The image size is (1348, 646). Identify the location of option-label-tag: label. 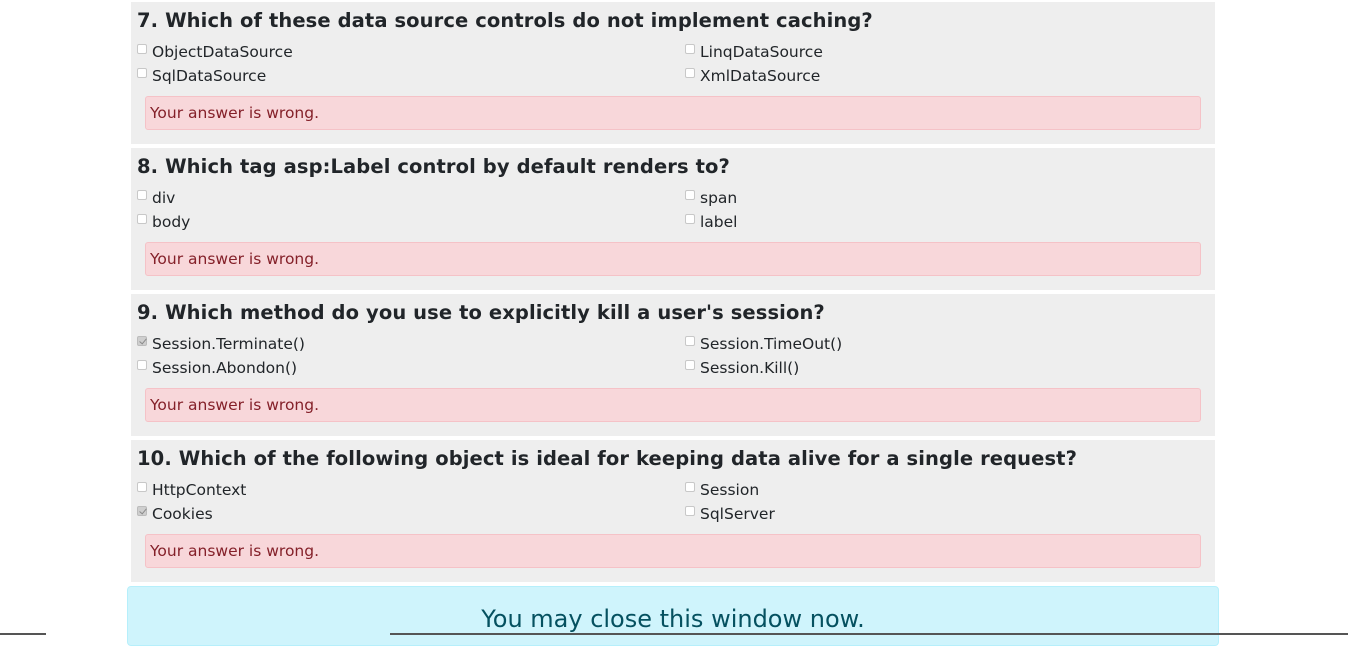
(711, 222).